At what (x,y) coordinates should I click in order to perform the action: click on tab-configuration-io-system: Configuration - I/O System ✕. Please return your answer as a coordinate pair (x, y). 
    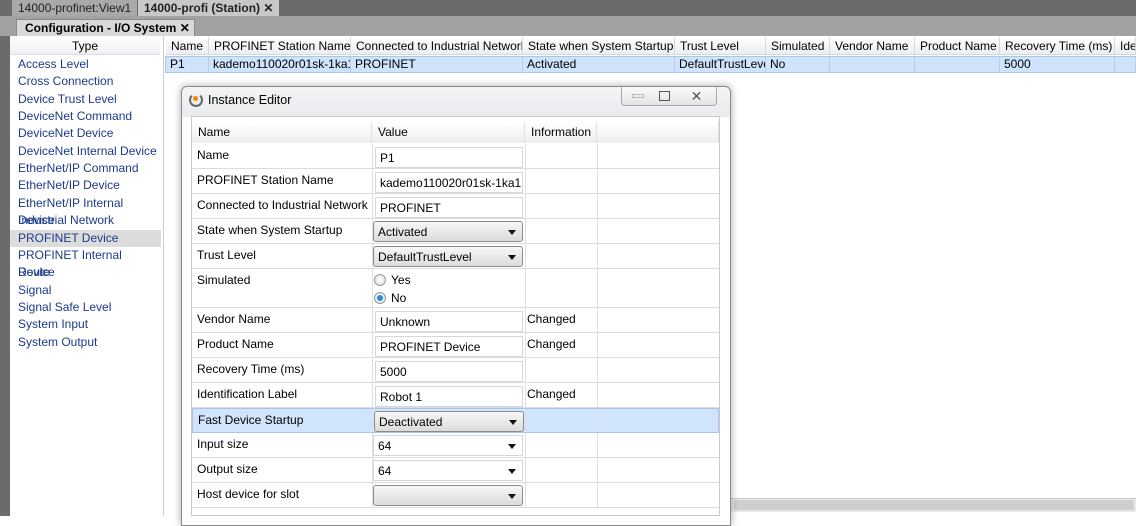
    Looking at the image, I should click on (105, 27).